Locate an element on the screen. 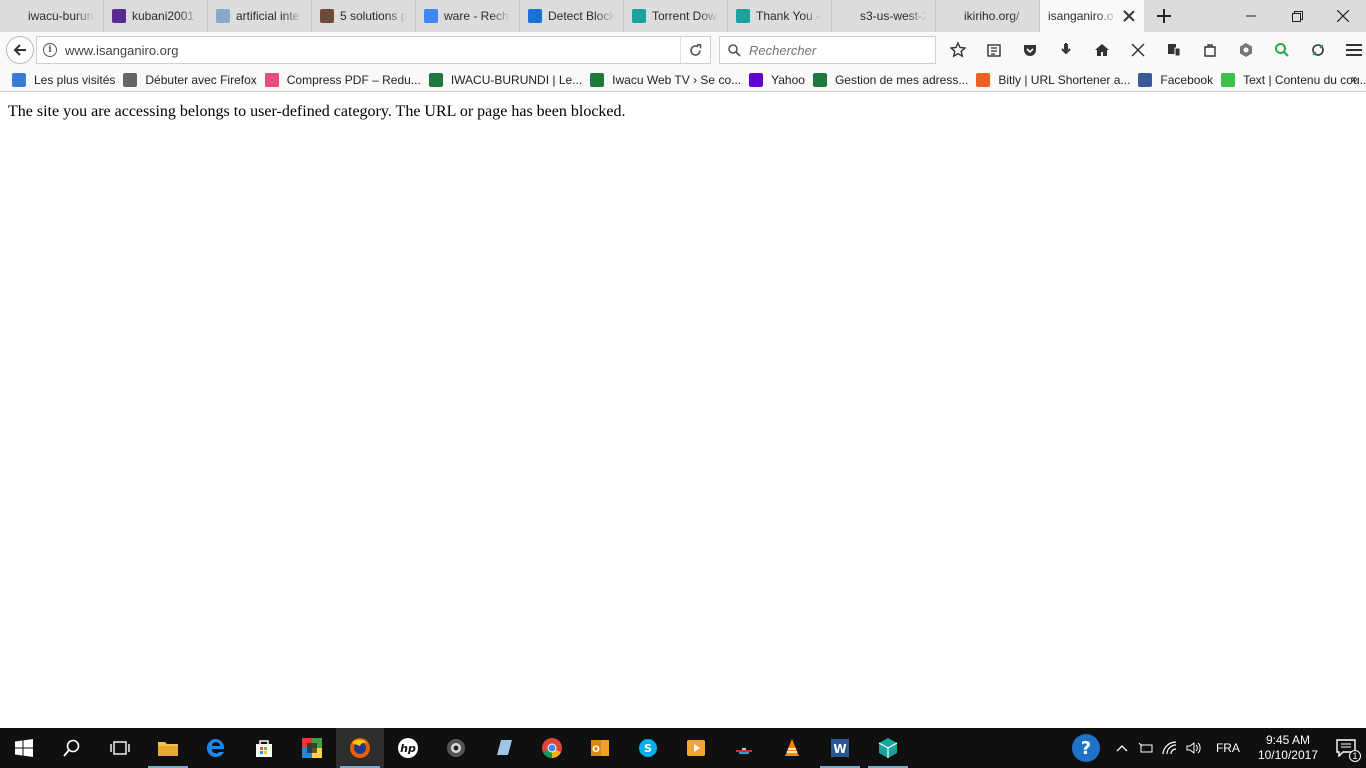  close-tab-icon is located at coordinates (1129, 16).